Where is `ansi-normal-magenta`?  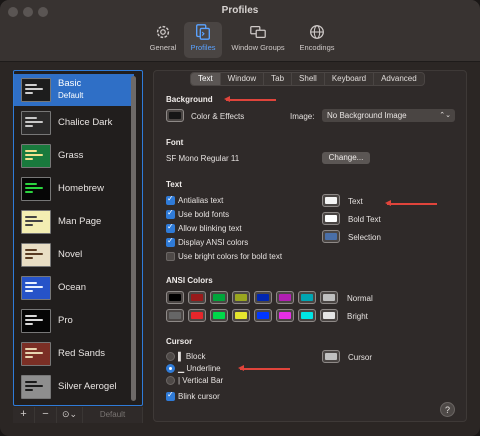 ansi-normal-magenta is located at coordinates (285, 297).